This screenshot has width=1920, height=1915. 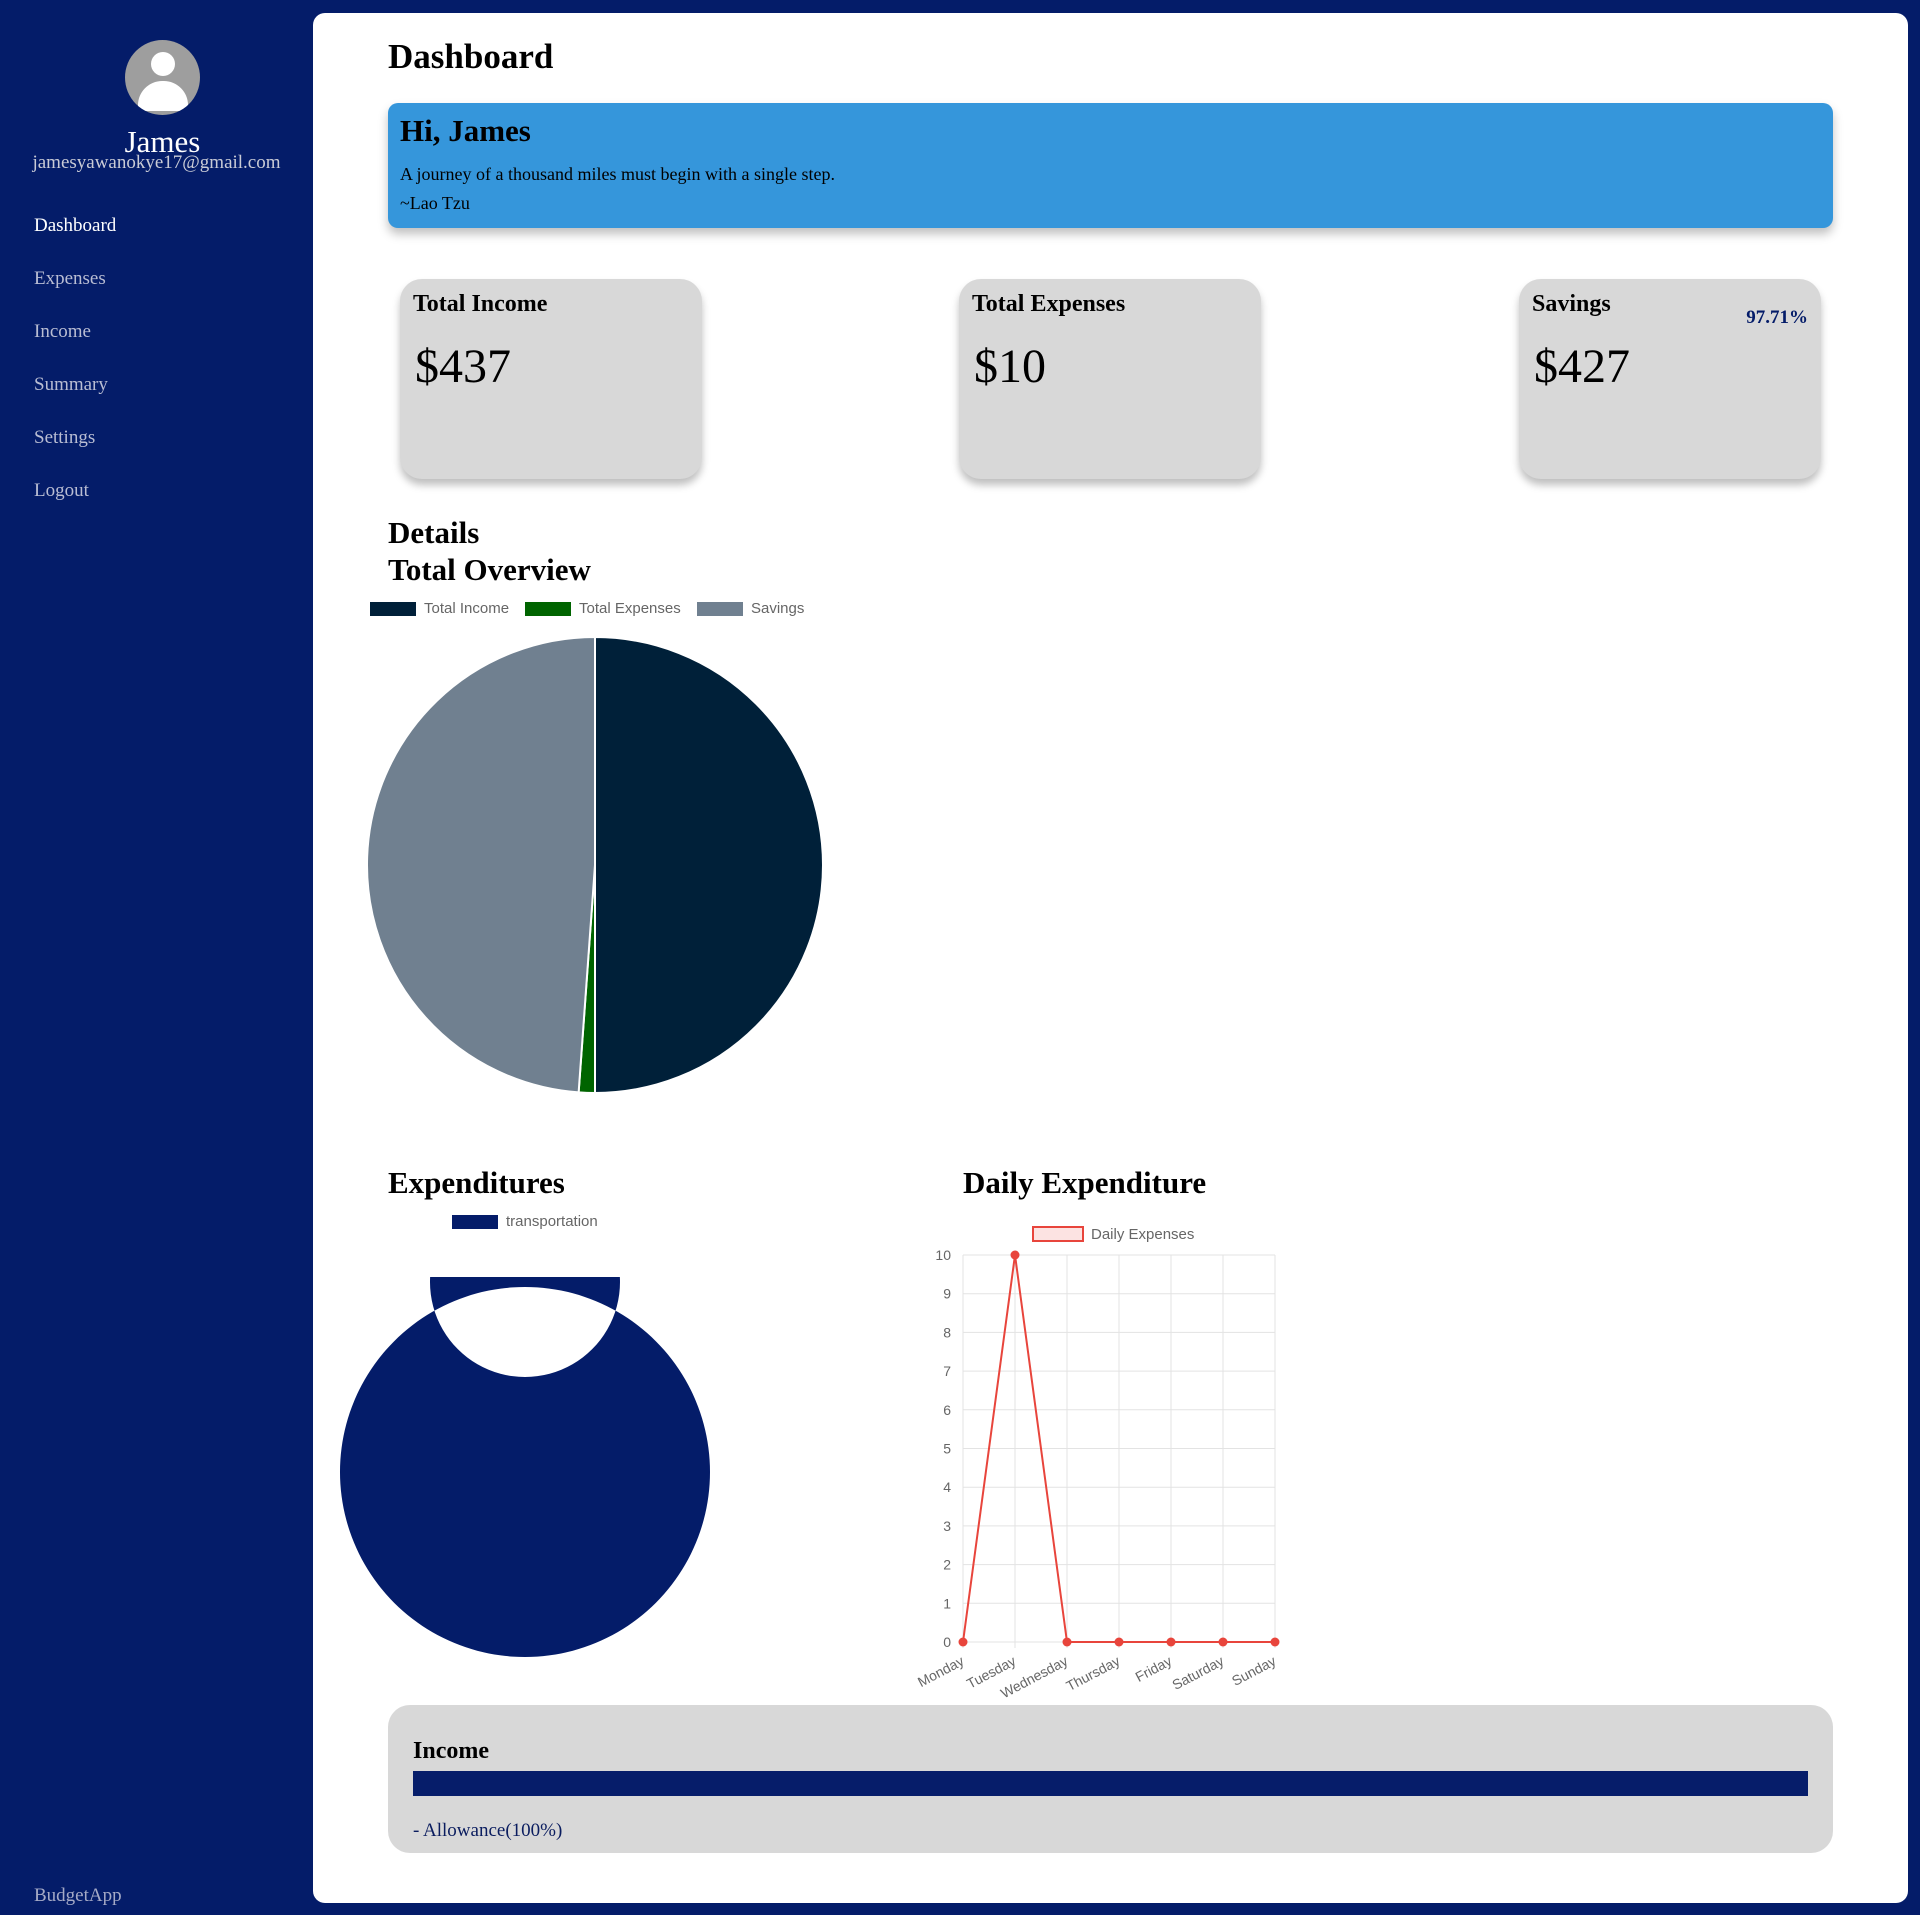 What do you see at coordinates (451, 1751) in the screenshot?
I see `income-title: Income` at bounding box center [451, 1751].